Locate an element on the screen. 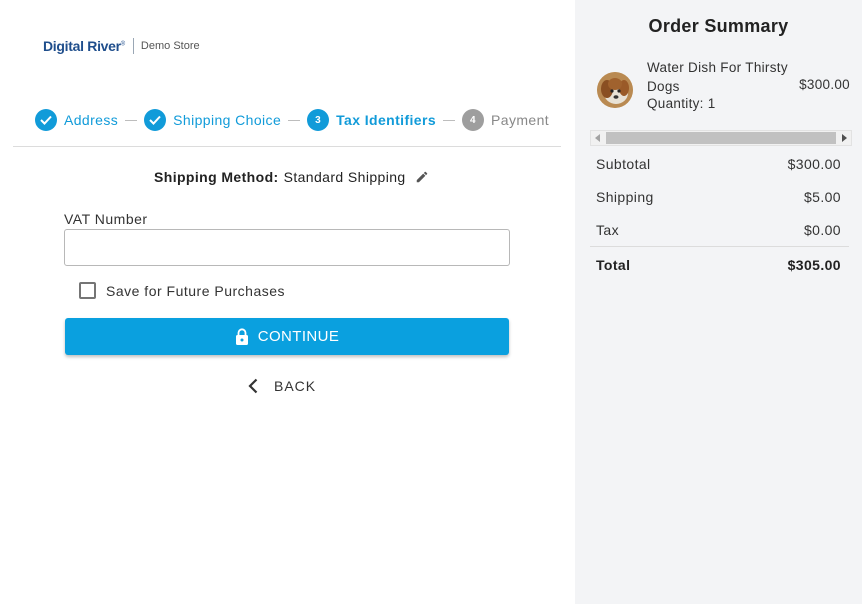 Image resolution: width=862 pixels, height=604 pixels. continue-label: CONTINUE is located at coordinates (298, 336).